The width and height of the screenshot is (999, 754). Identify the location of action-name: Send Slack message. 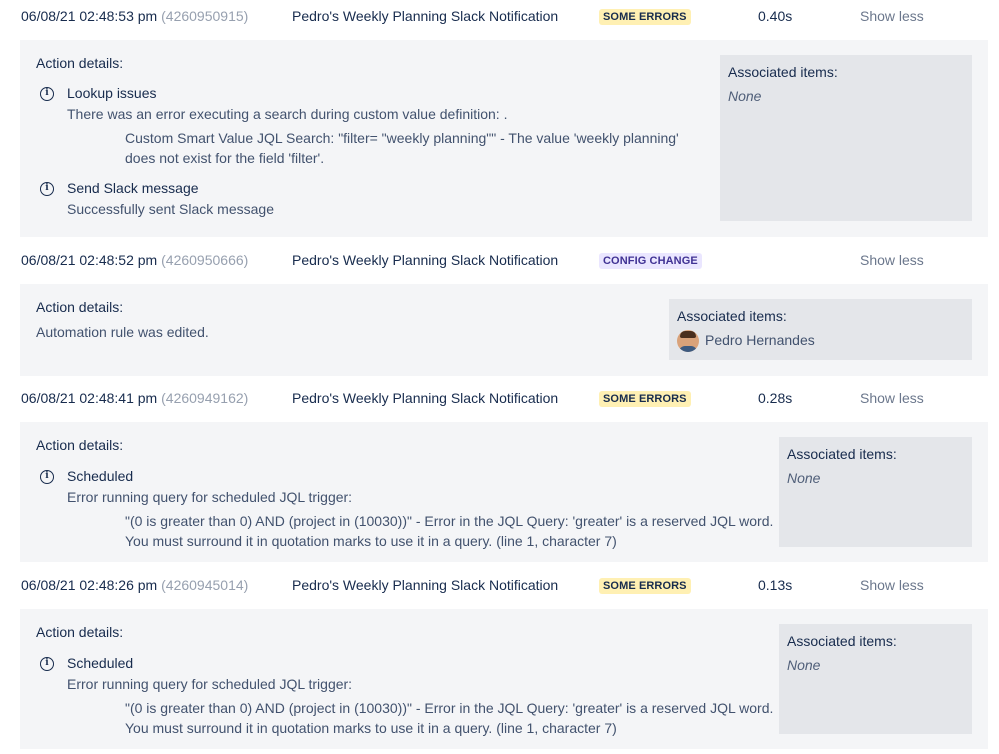
(133, 188).